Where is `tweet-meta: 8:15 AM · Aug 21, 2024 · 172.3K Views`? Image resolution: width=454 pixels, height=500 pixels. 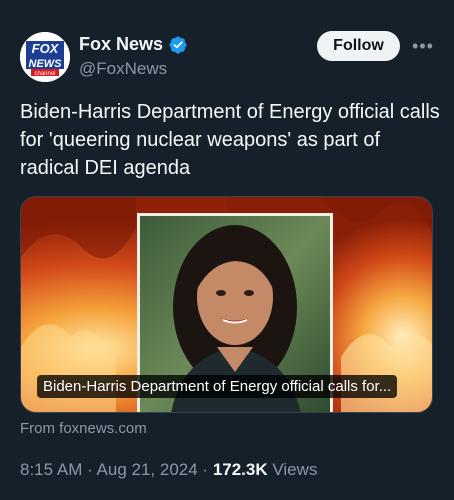
tweet-meta: 8:15 AM · Aug 21, 2024 · 172.3K Views is located at coordinates (168, 470).